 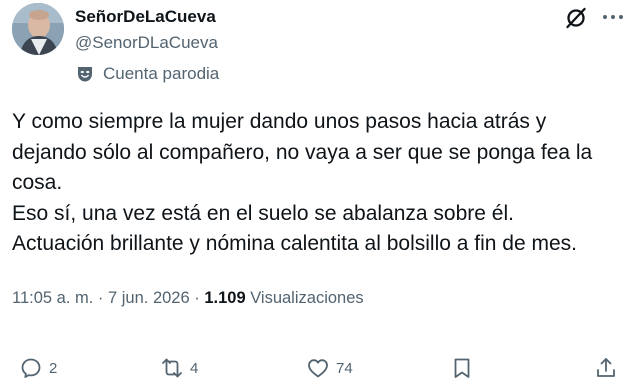 I want to click on mask-icon, so click(x=85, y=74).